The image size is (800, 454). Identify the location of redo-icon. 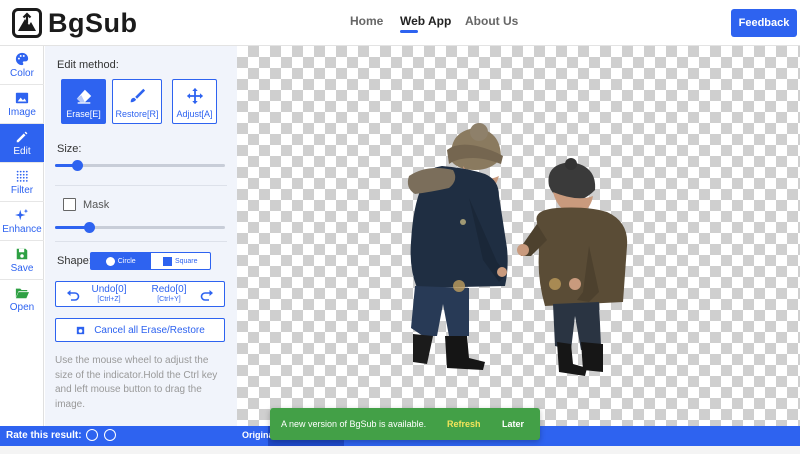
(207, 295).